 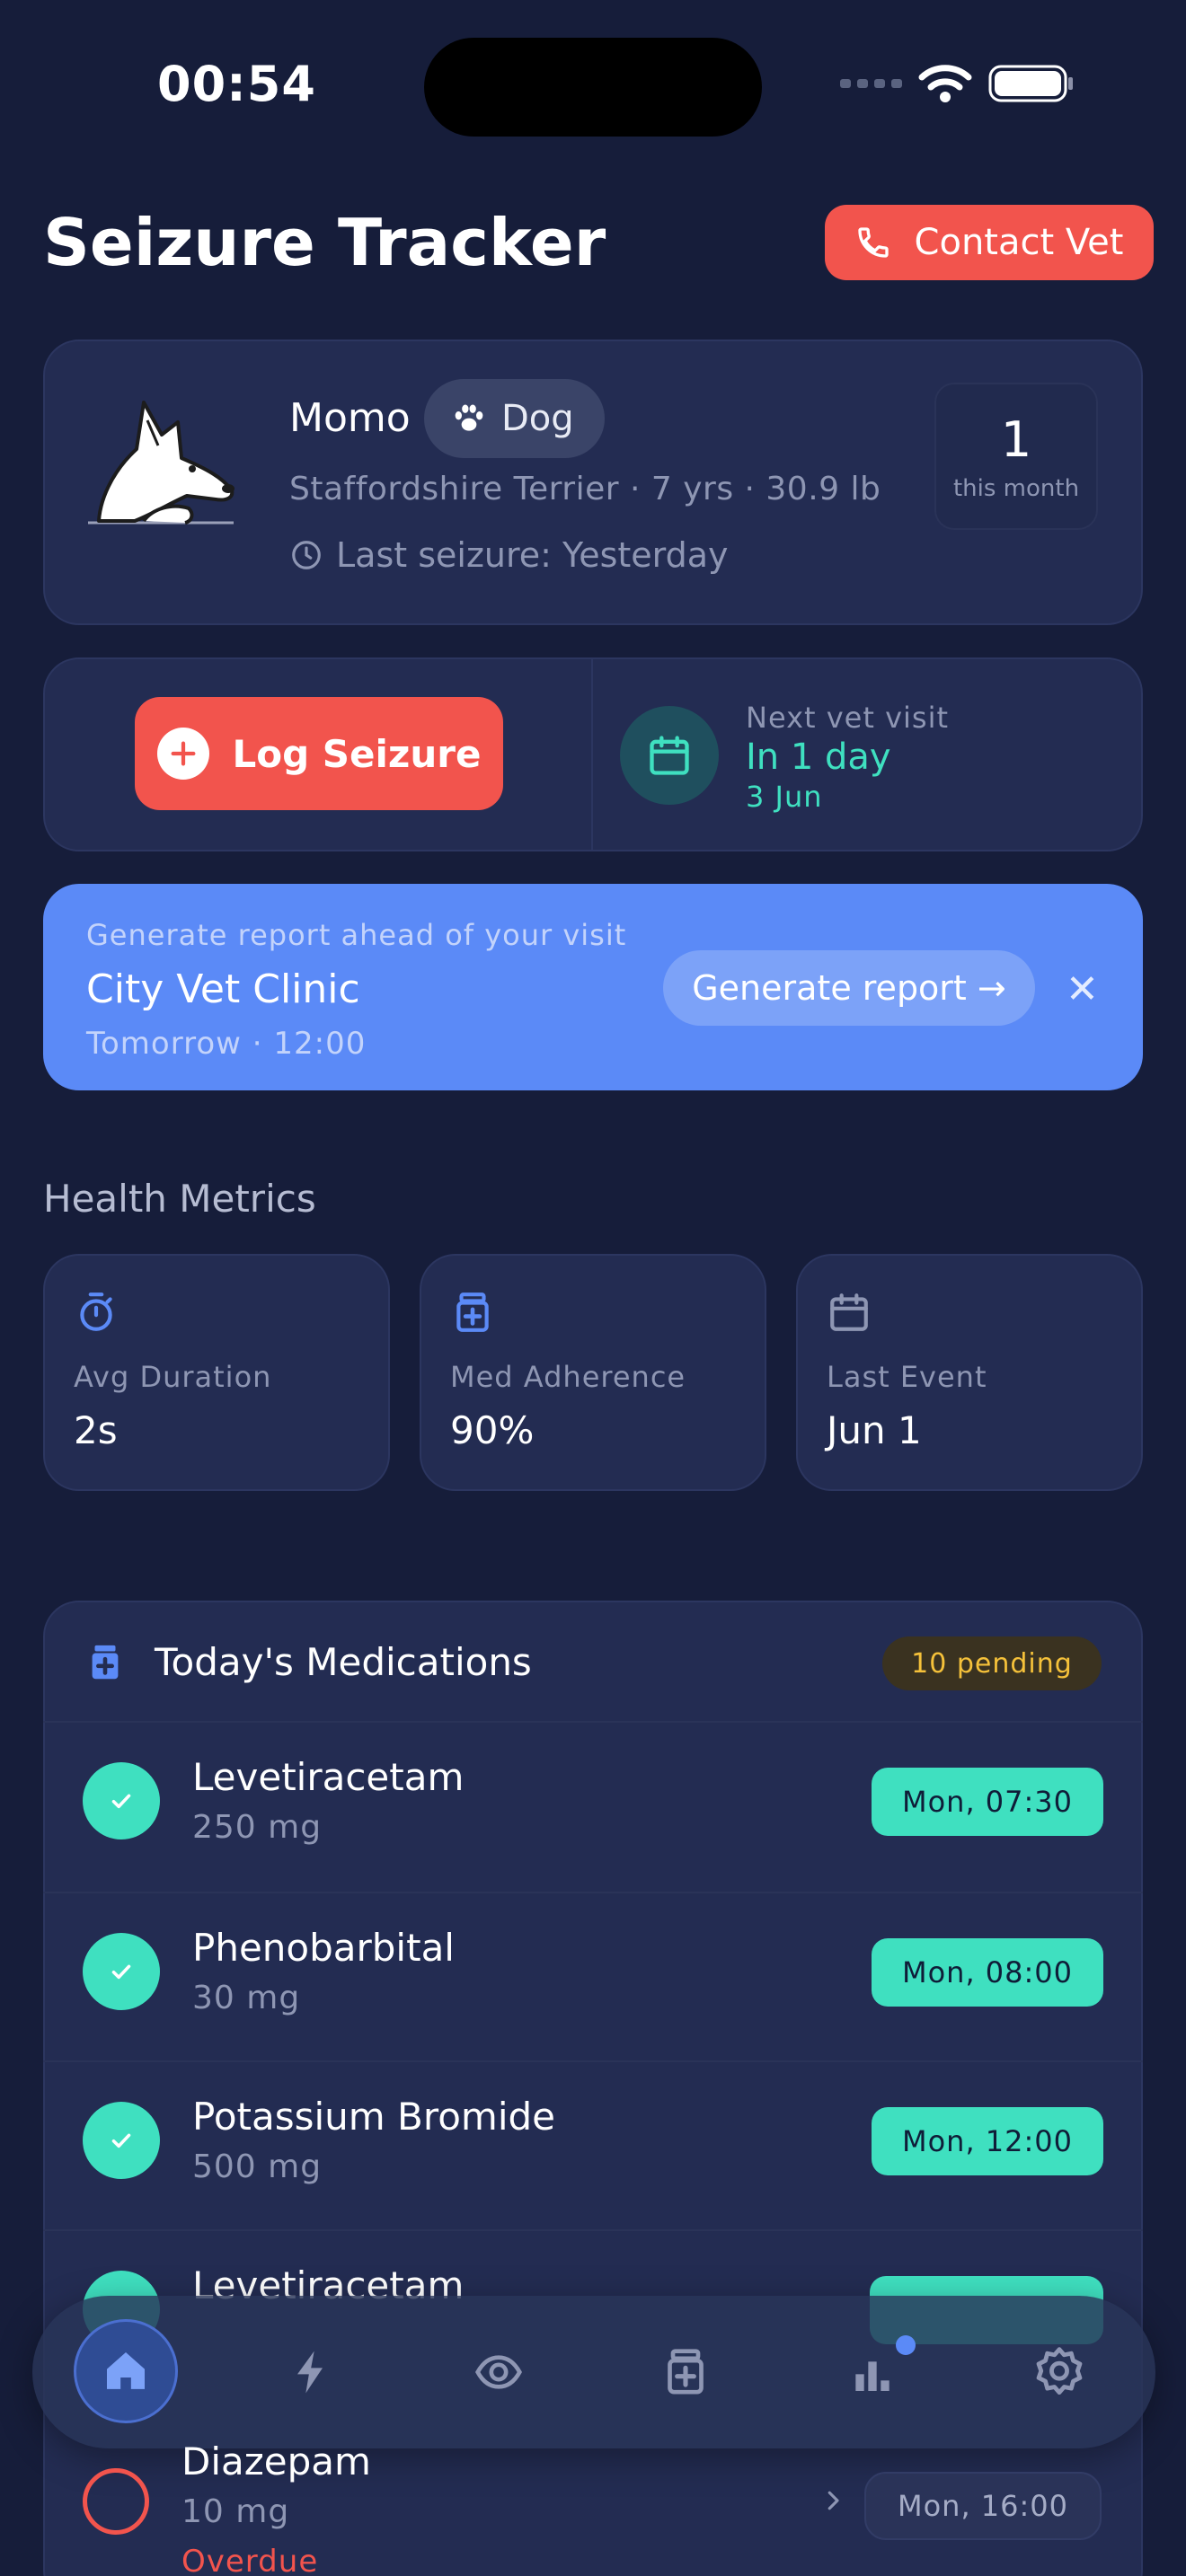 I want to click on metric-avg-duration: Avg Duration 2s, so click(x=216, y=1372).